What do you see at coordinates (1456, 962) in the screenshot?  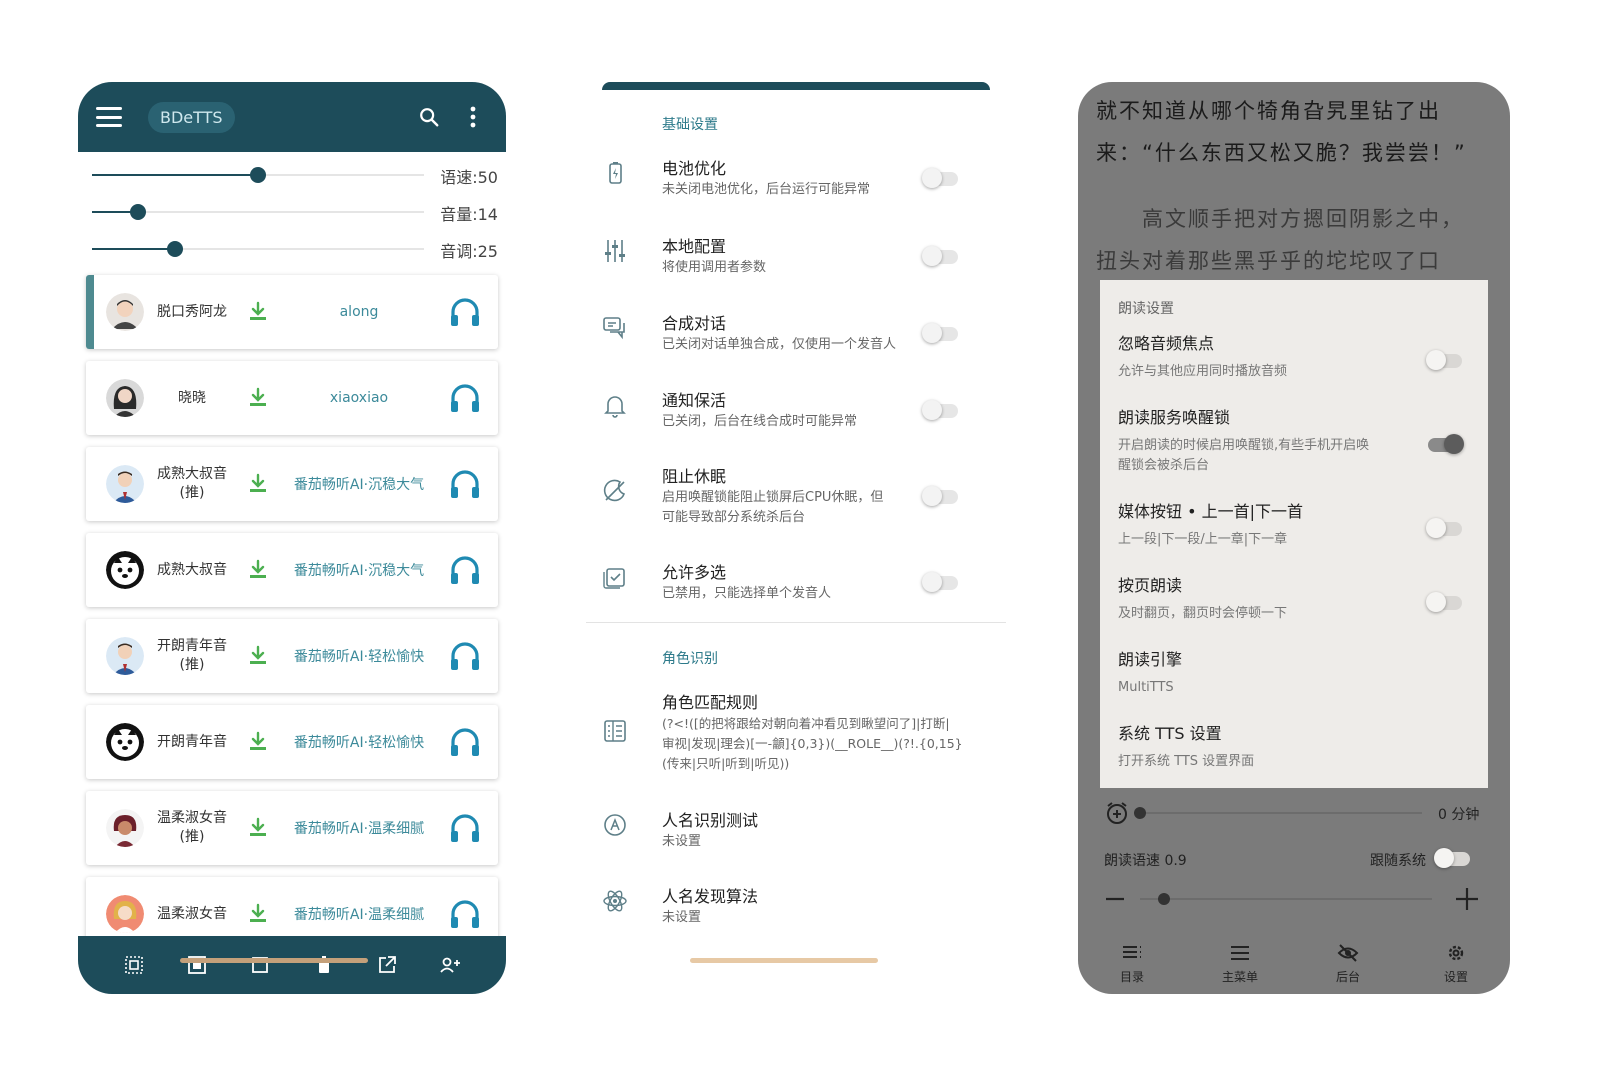 I see `nav-settings: 设置` at bounding box center [1456, 962].